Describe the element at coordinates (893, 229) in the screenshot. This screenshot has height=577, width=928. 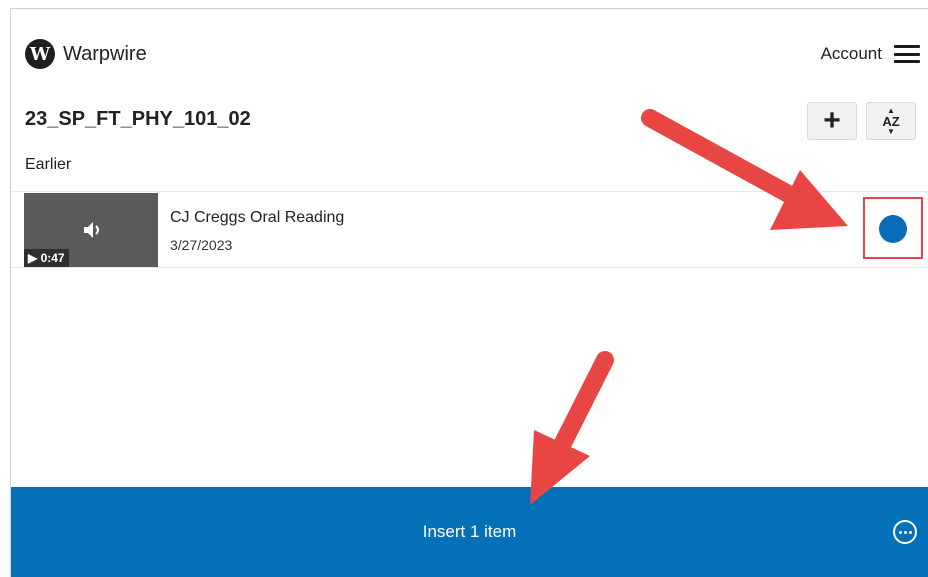
I see `select-radio-selected` at that location.